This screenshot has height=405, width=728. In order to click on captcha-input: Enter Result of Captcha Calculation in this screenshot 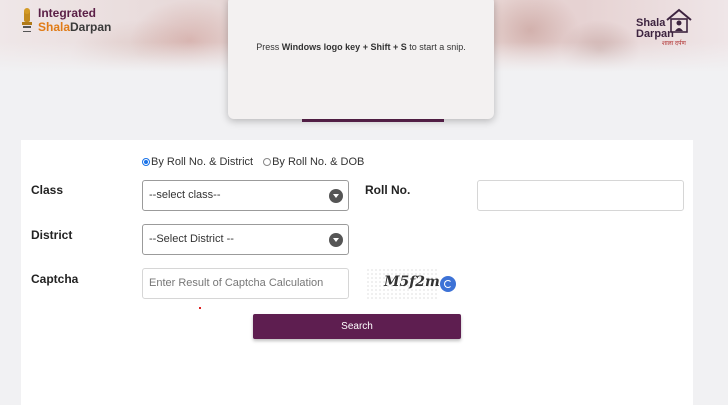, I will do `click(245, 283)`.